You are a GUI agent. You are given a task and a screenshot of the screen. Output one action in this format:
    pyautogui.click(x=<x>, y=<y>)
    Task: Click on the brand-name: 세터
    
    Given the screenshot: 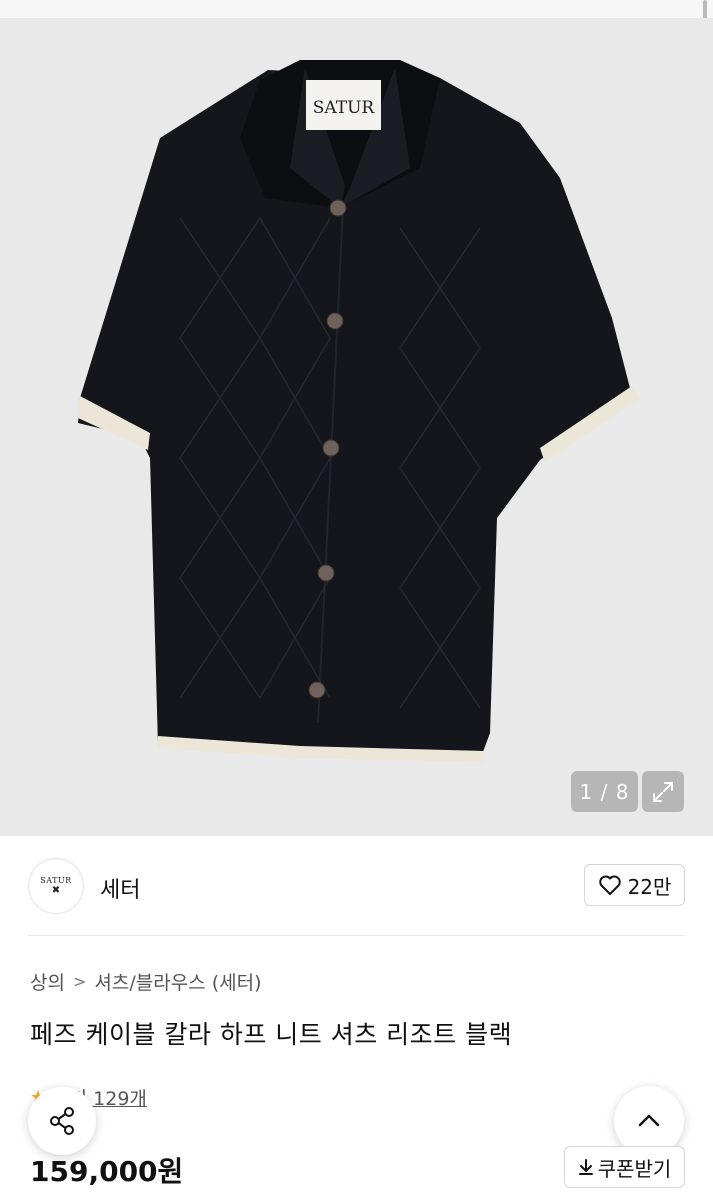 What is the action you would take?
    pyautogui.click(x=120, y=888)
    